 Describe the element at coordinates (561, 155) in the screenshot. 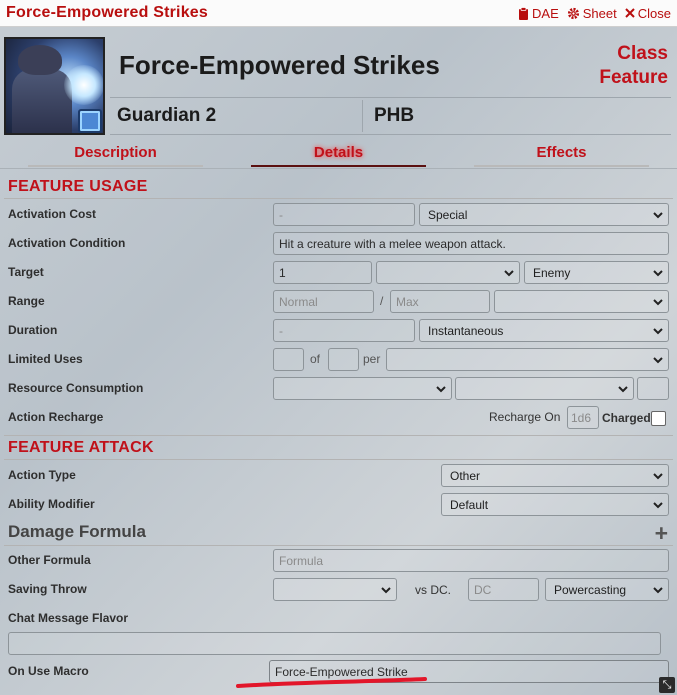

I see `tab-effects: Effects` at that location.